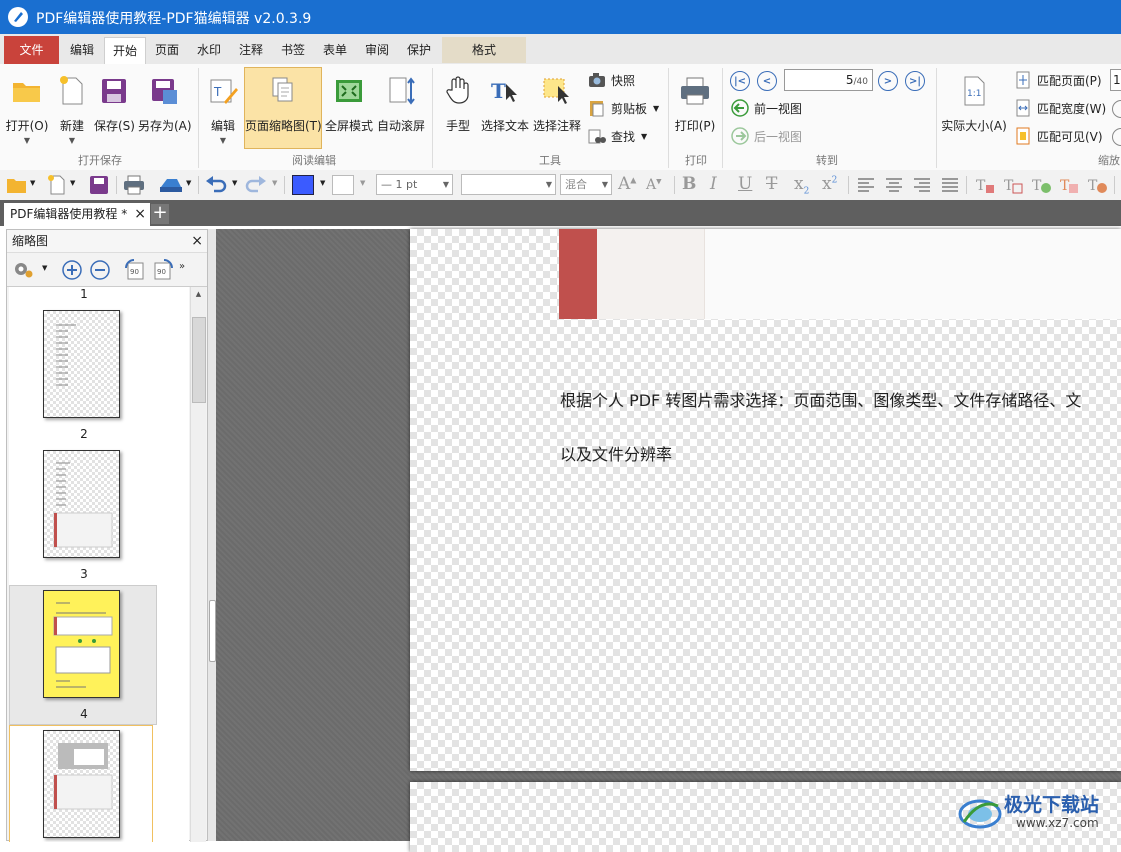 The width and height of the screenshot is (1121, 852). What do you see at coordinates (163, 270) in the screenshot?
I see `rotate-right-icon: 90` at bounding box center [163, 270].